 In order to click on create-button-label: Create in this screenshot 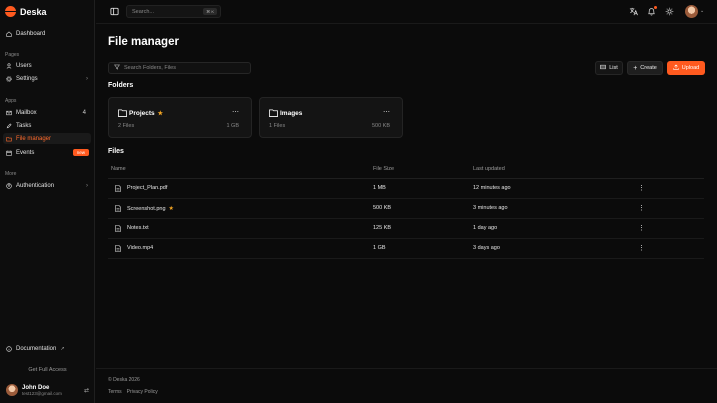, I will do `click(648, 68)`.